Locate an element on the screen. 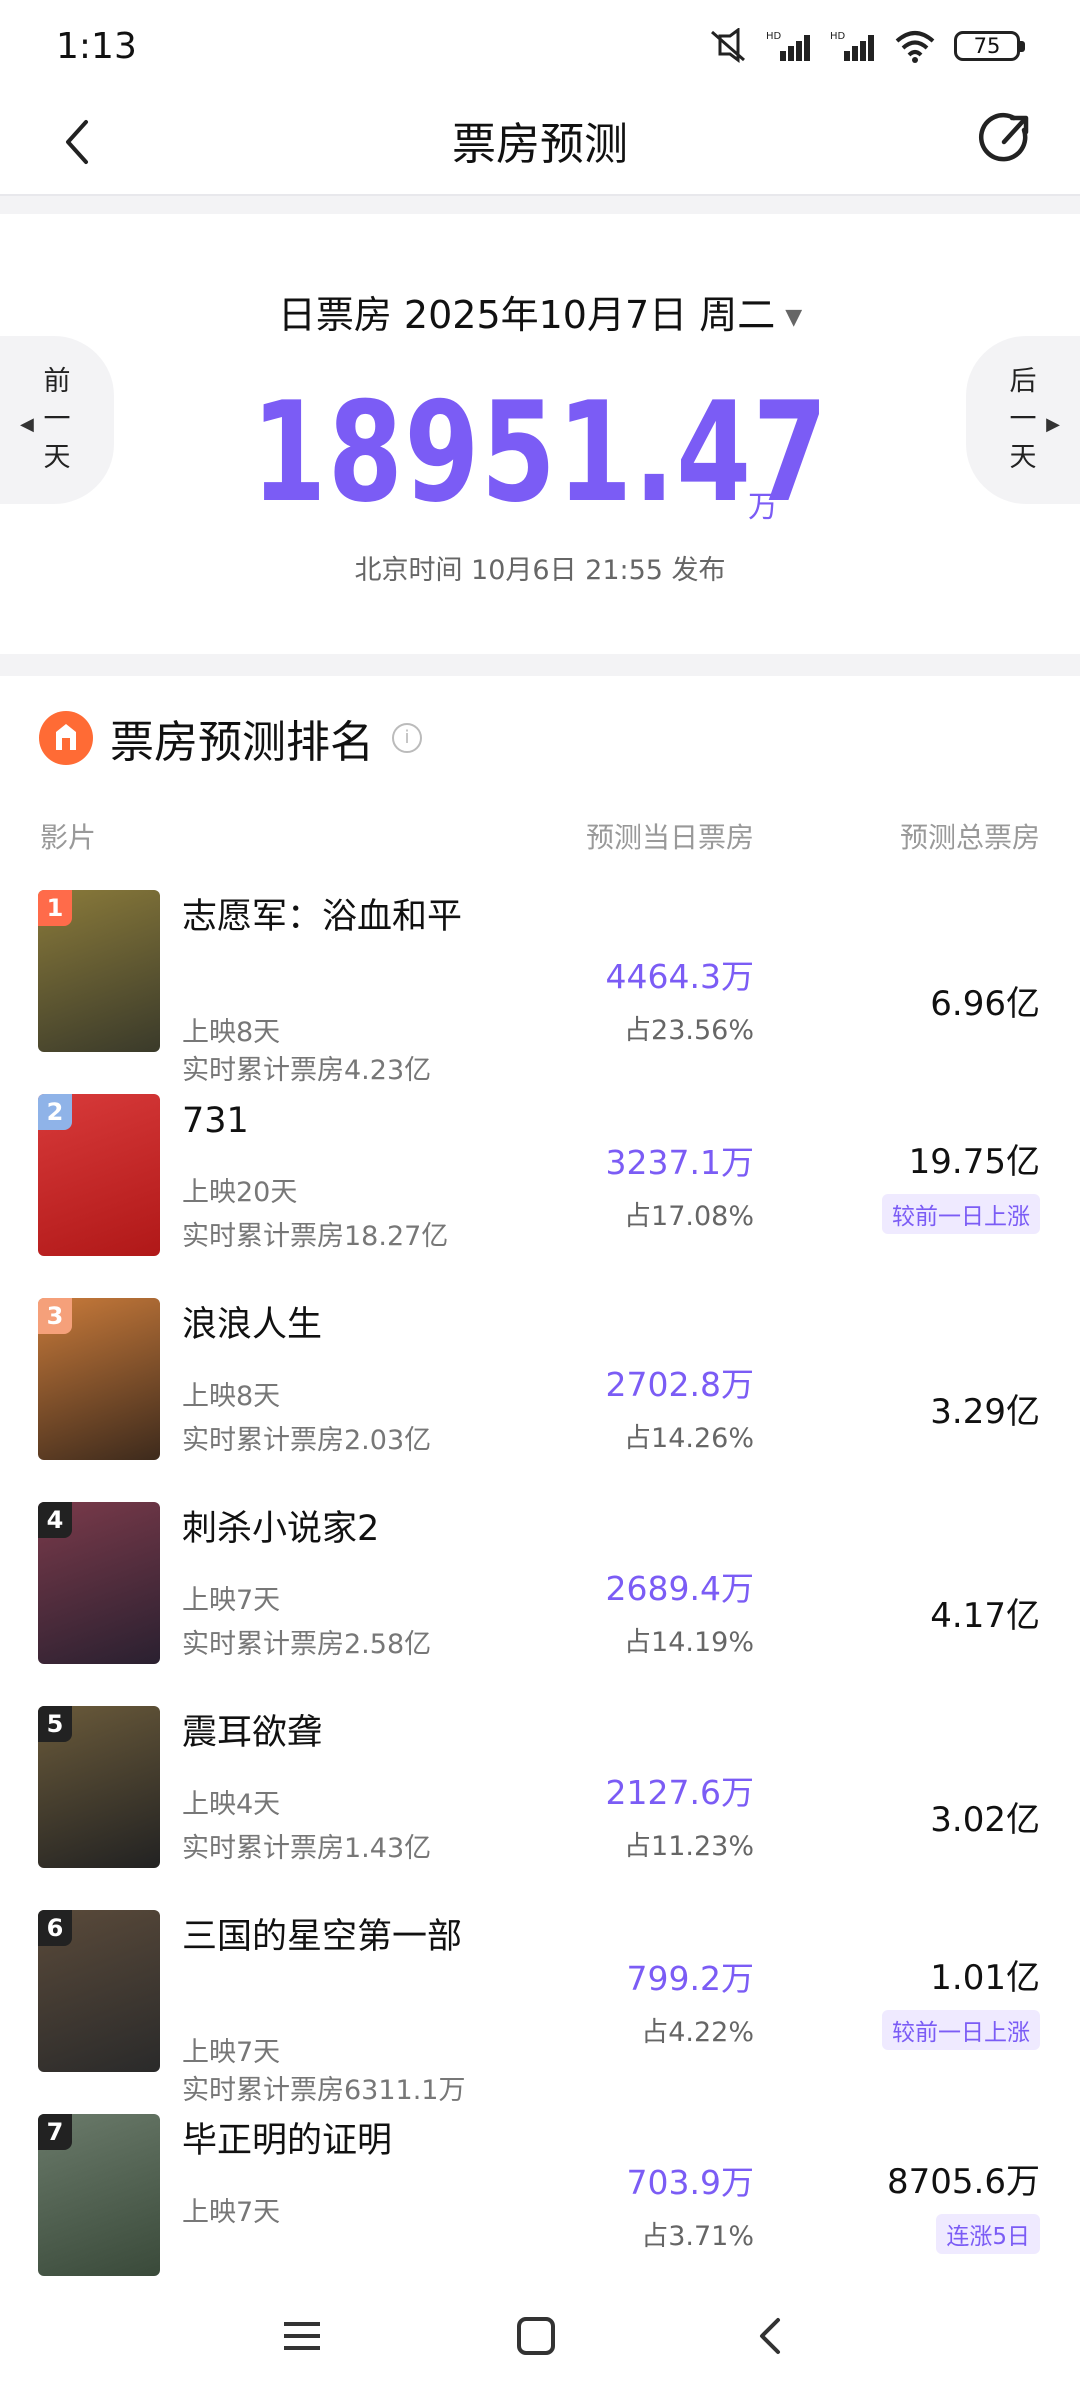 The width and height of the screenshot is (1080, 2400). film-days: 上映4天 is located at coordinates (231, 1804).